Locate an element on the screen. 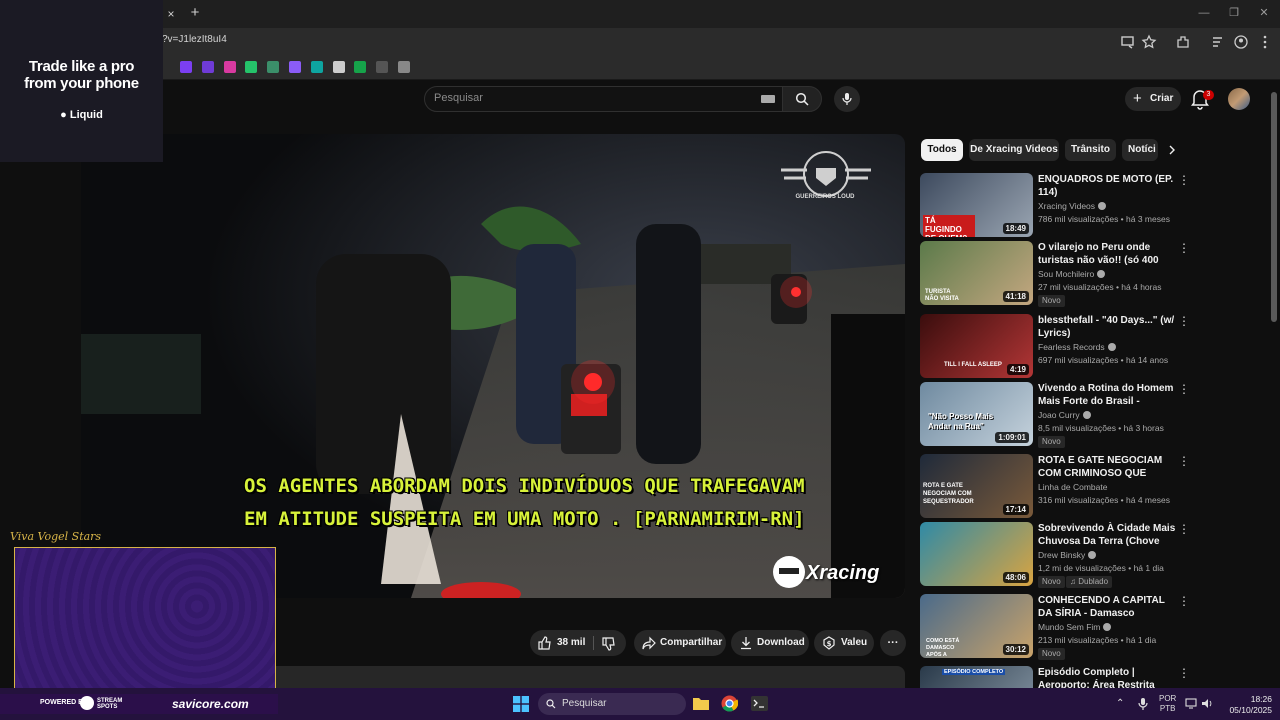  close-window-button: ✕ is located at coordinates (1264, 13).